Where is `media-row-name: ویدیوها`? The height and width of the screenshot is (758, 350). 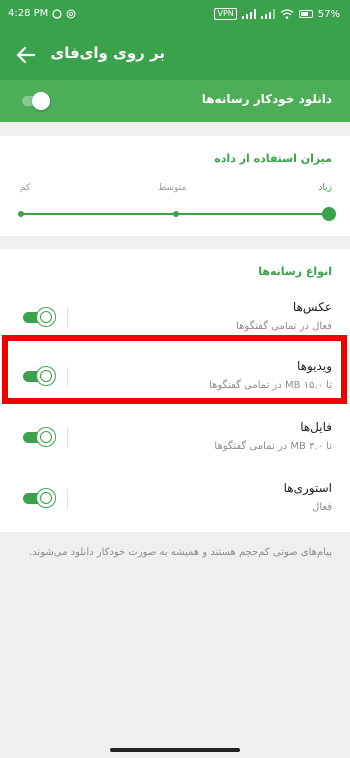 media-row-name: ویدیوها is located at coordinates (314, 366).